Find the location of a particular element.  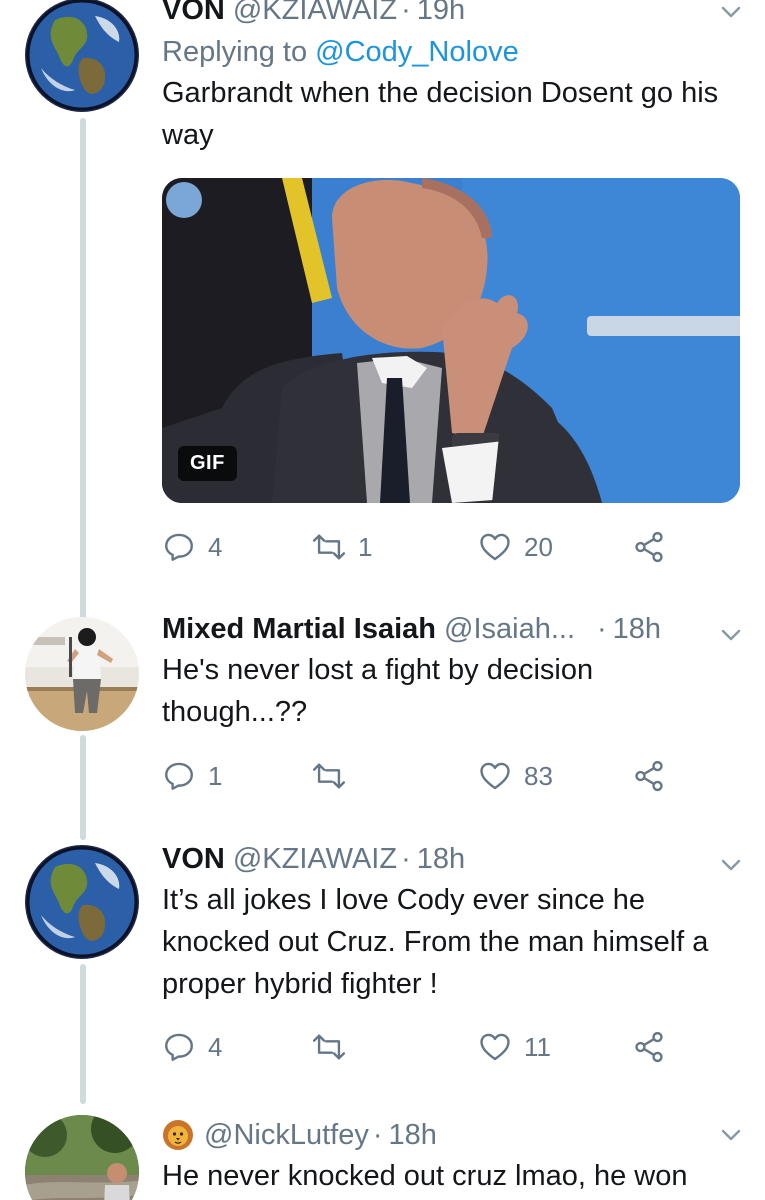

like-button: 20 is located at coordinates (515, 547).